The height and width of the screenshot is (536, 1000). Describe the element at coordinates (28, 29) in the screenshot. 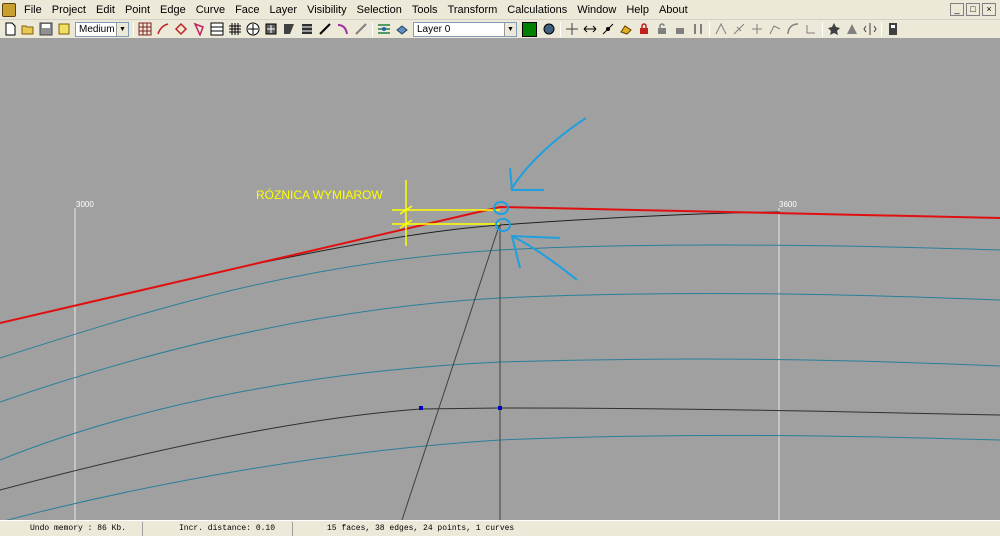

I see `open-folder-icon` at that location.